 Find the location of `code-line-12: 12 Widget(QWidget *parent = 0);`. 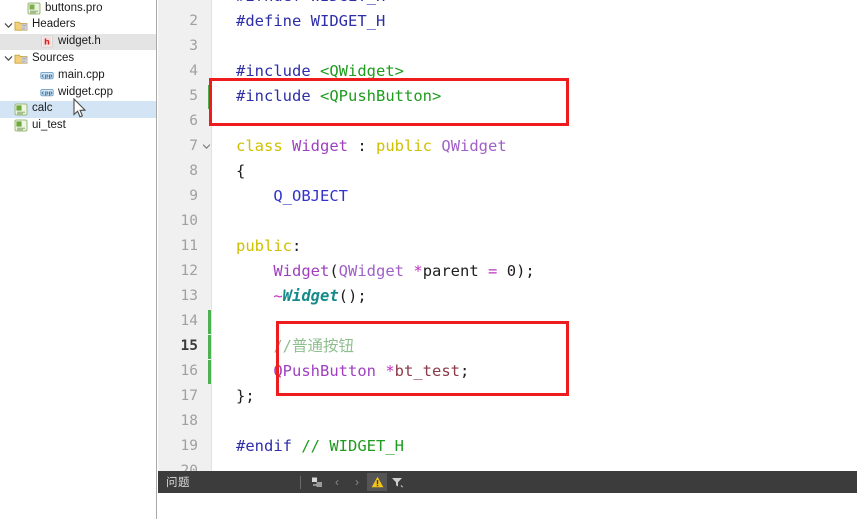

code-line-12: 12 Widget(QWidget *parent = 0); is located at coordinates (507, 271).